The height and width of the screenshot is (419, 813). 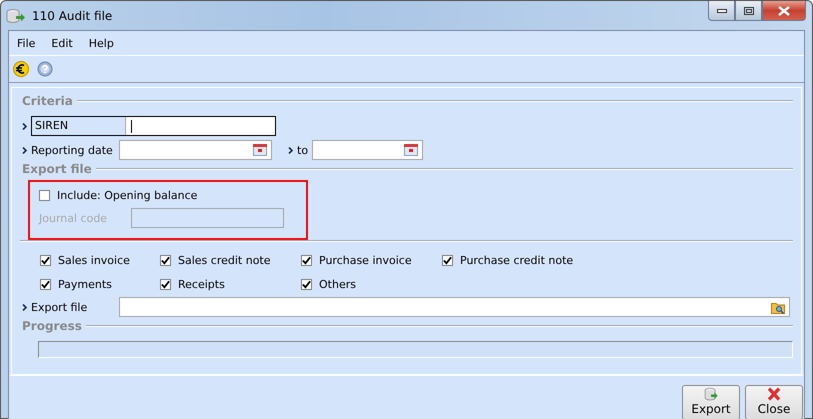 I want to click on checkbox-label: Sales credit note, so click(x=224, y=260).